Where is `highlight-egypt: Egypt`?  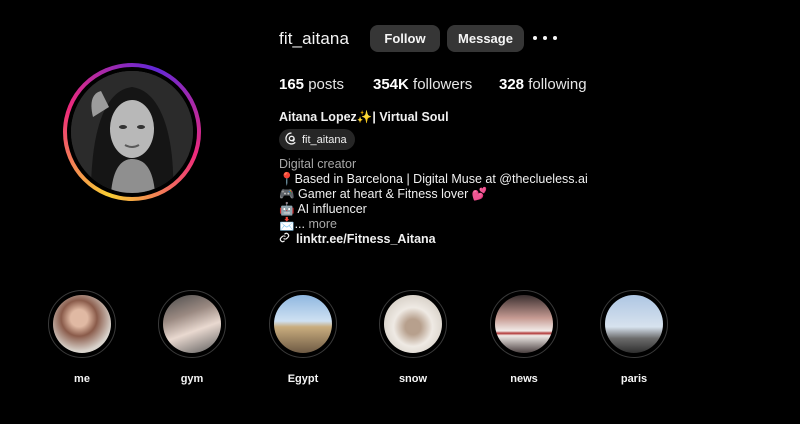 highlight-egypt: Egypt is located at coordinates (303, 337).